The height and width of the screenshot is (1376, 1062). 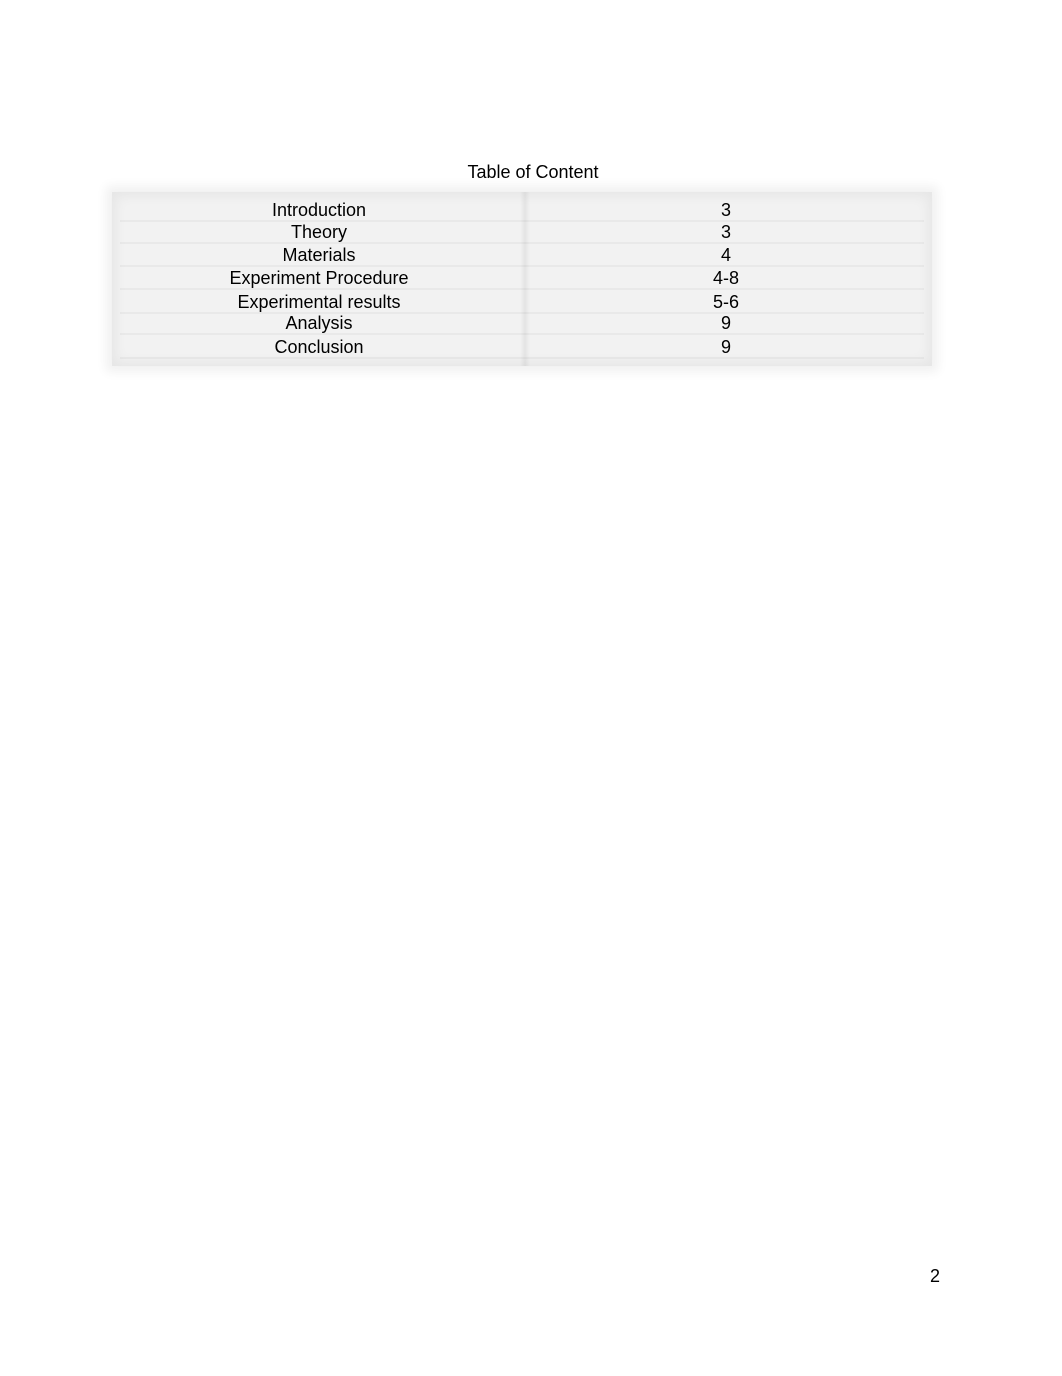 What do you see at coordinates (319, 210) in the screenshot?
I see `toc-section-name: Introduction` at bounding box center [319, 210].